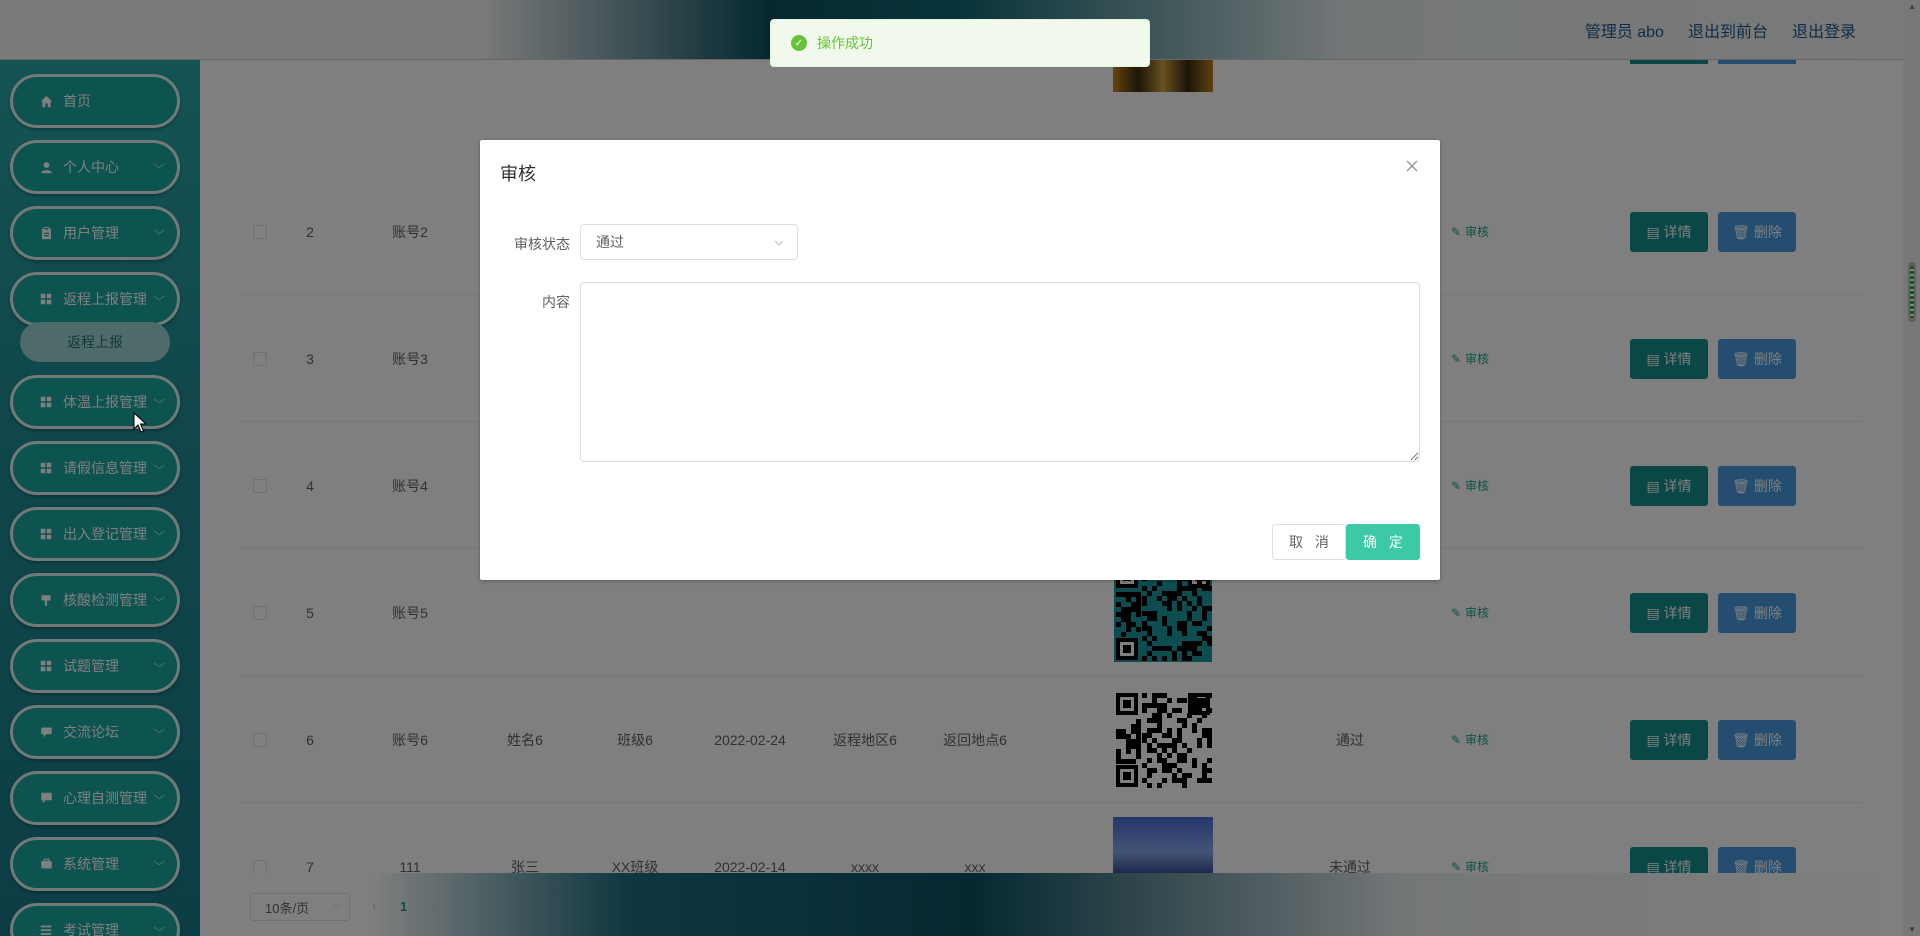  What do you see at coordinates (799, 43) in the screenshot?
I see `success-check-icon: ✓` at bounding box center [799, 43].